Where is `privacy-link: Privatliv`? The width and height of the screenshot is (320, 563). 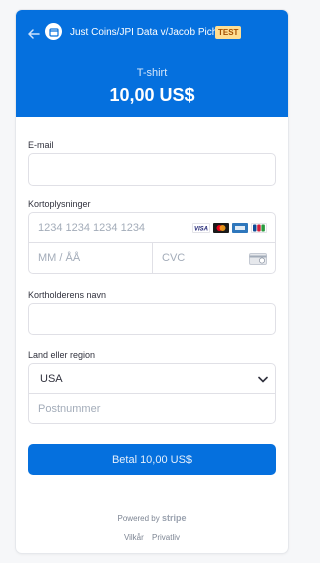 privacy-link: Privatliv is located at coordinates (166, 537).